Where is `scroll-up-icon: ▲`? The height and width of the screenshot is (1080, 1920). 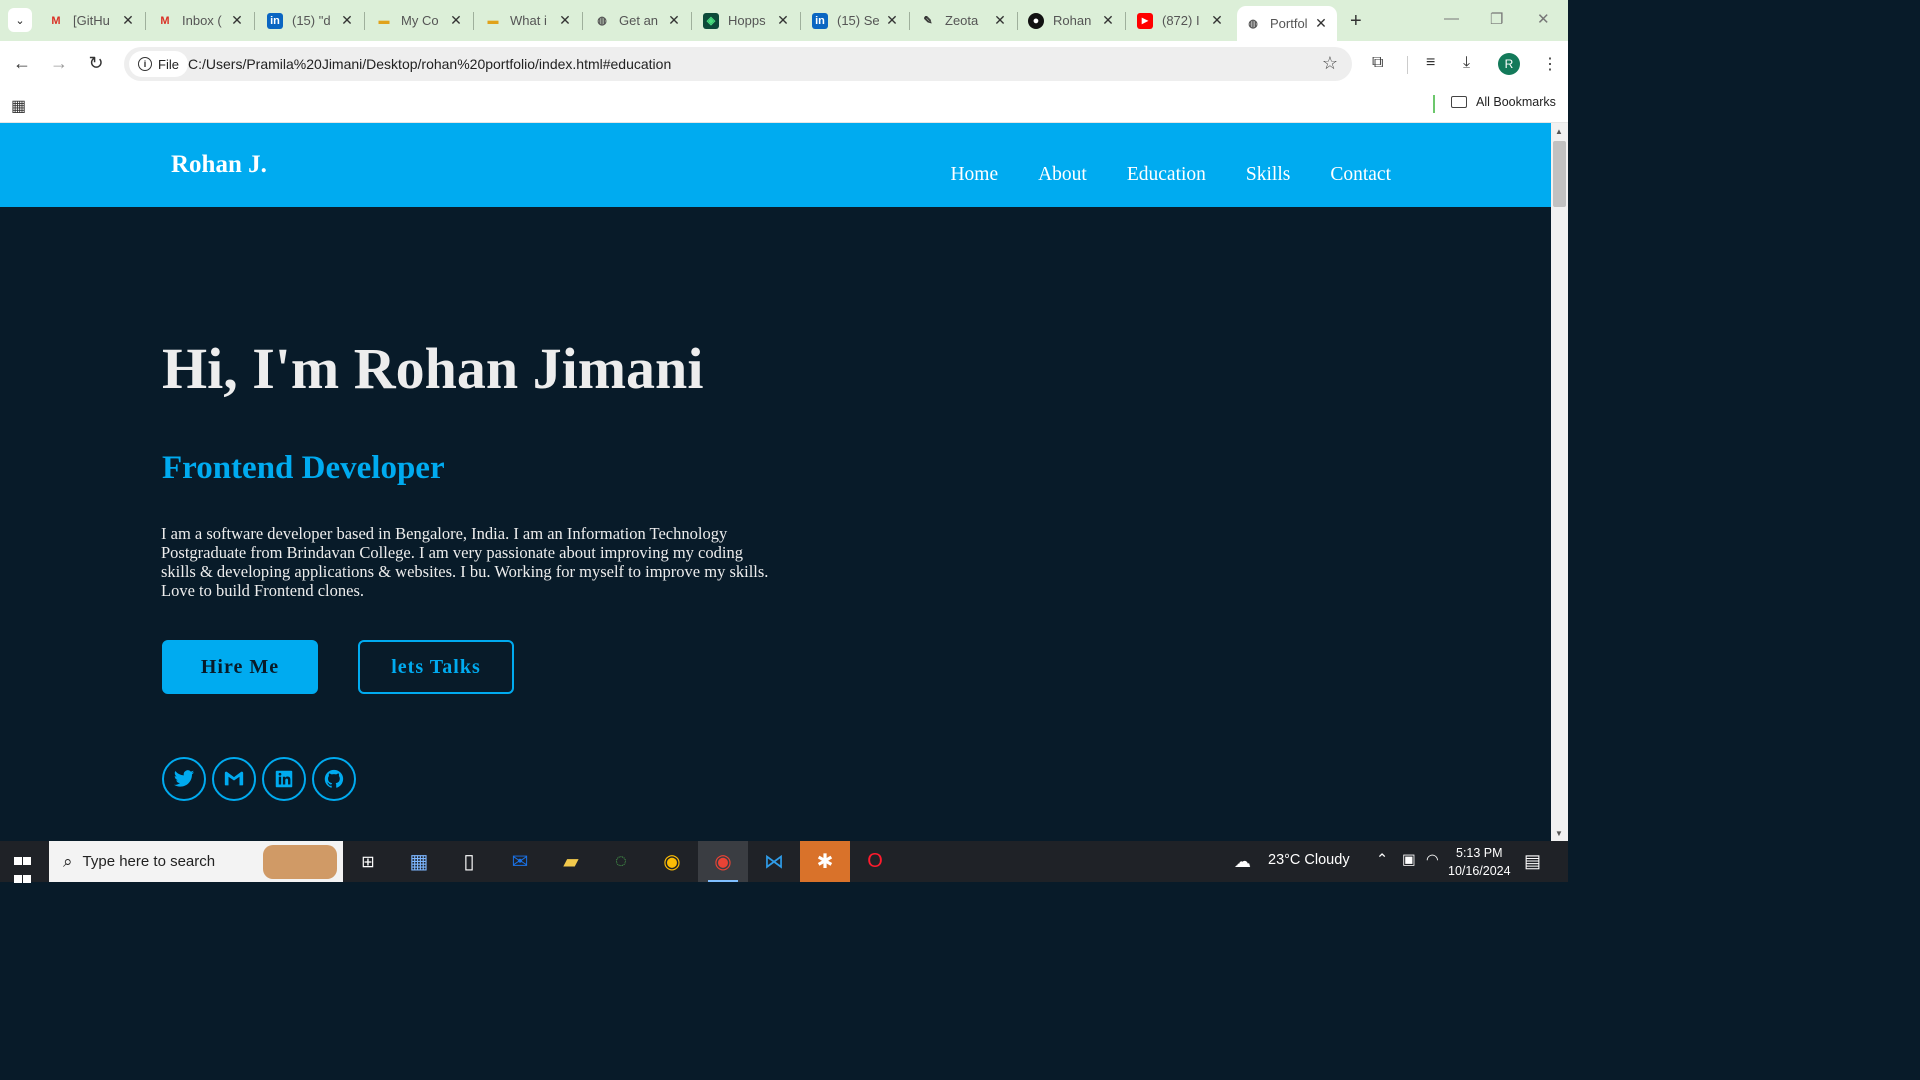 scroll-up-icon: ▲ is located at coordinates (1559, 131).